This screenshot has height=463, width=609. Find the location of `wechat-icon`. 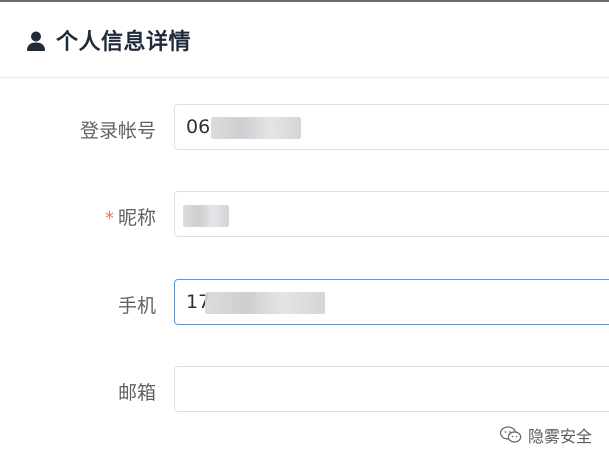

wechat-icon is located at coordinates (511, 434).